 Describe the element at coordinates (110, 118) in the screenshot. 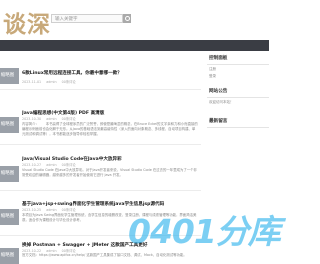

I see `post-meta: 2023-10-30 admin 00条评论` at that location.